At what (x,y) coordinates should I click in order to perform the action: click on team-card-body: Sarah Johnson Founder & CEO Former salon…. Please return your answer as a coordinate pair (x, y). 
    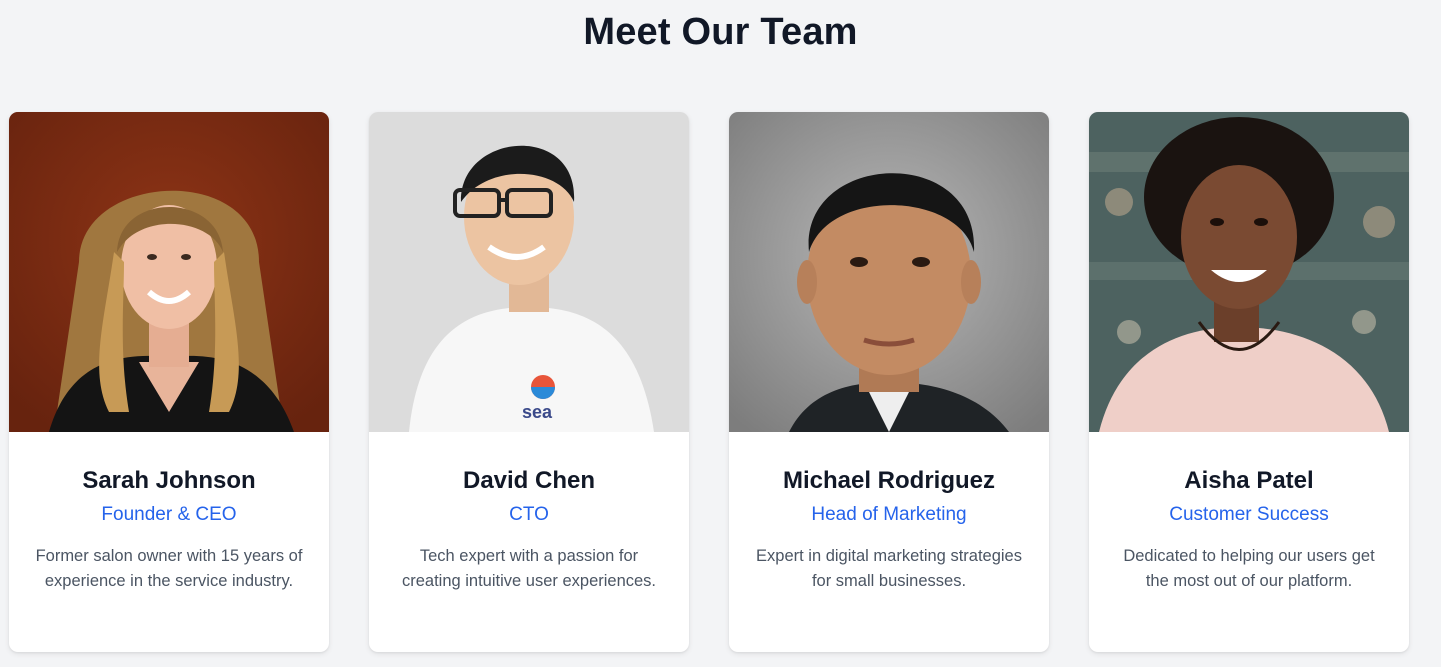
    Looking at the image, I should click on (169, 513).